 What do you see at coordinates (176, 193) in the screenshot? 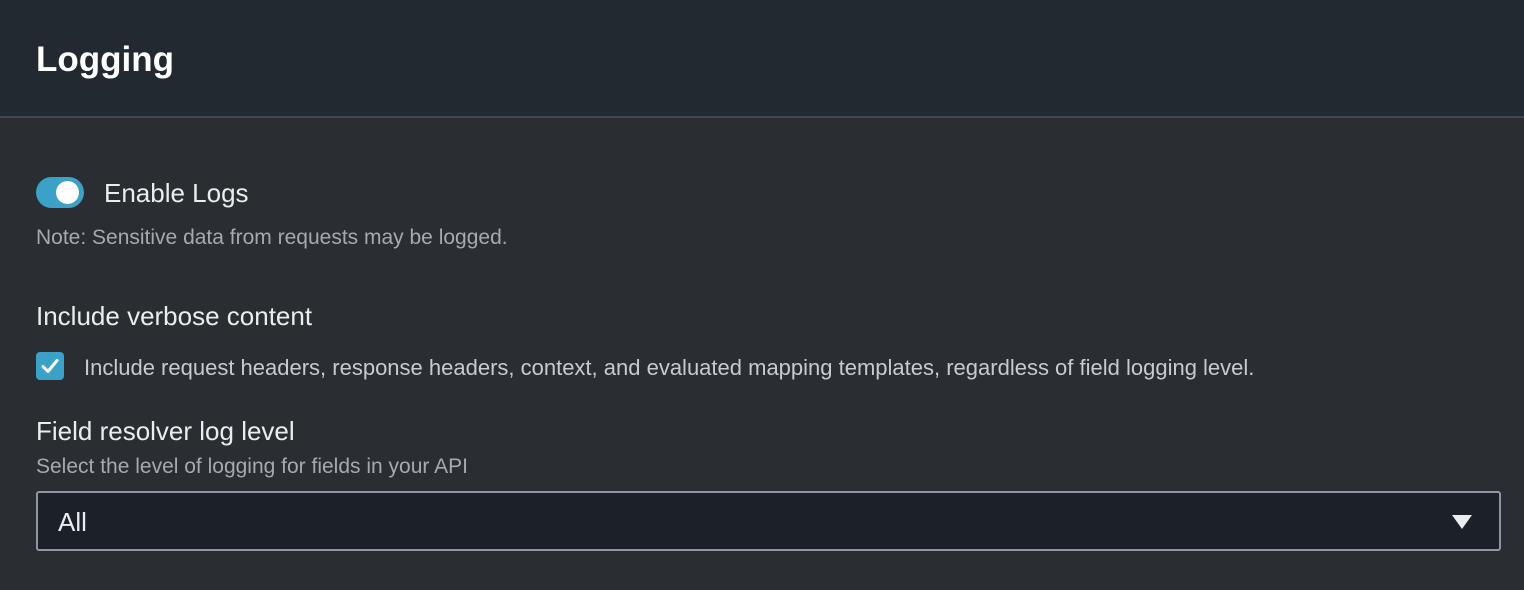
I see `enable-logs-label: Enable Logs` at bounding box center [176, 193].